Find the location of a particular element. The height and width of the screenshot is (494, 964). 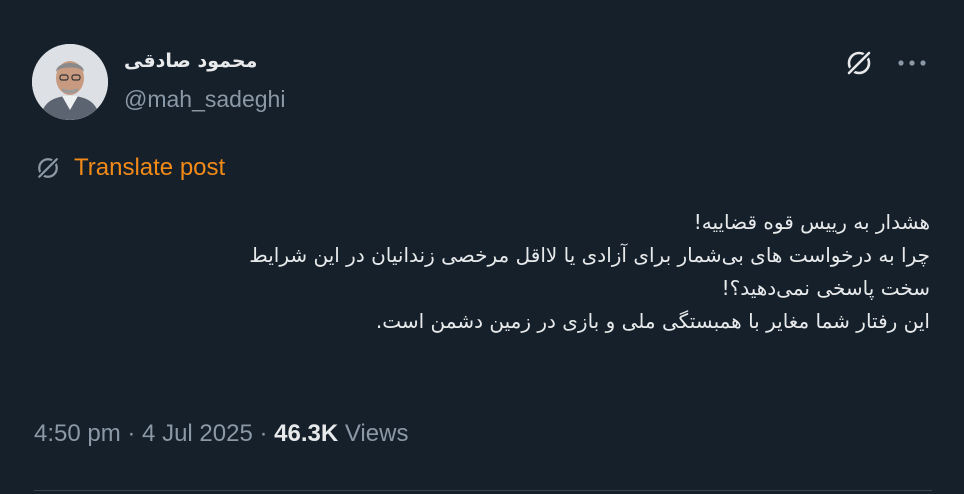

divider is located at coordinates (483, 490).